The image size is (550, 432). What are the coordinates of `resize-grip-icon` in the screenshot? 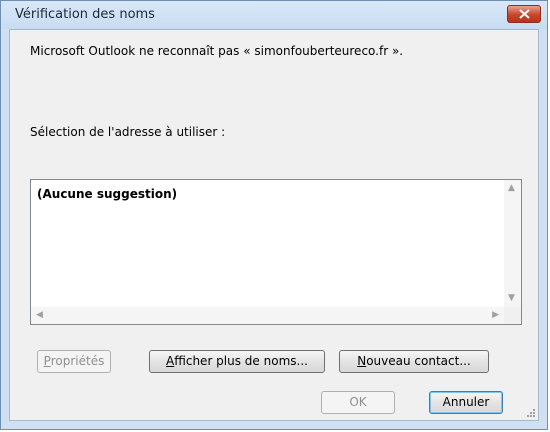 It's located at (531, 413).